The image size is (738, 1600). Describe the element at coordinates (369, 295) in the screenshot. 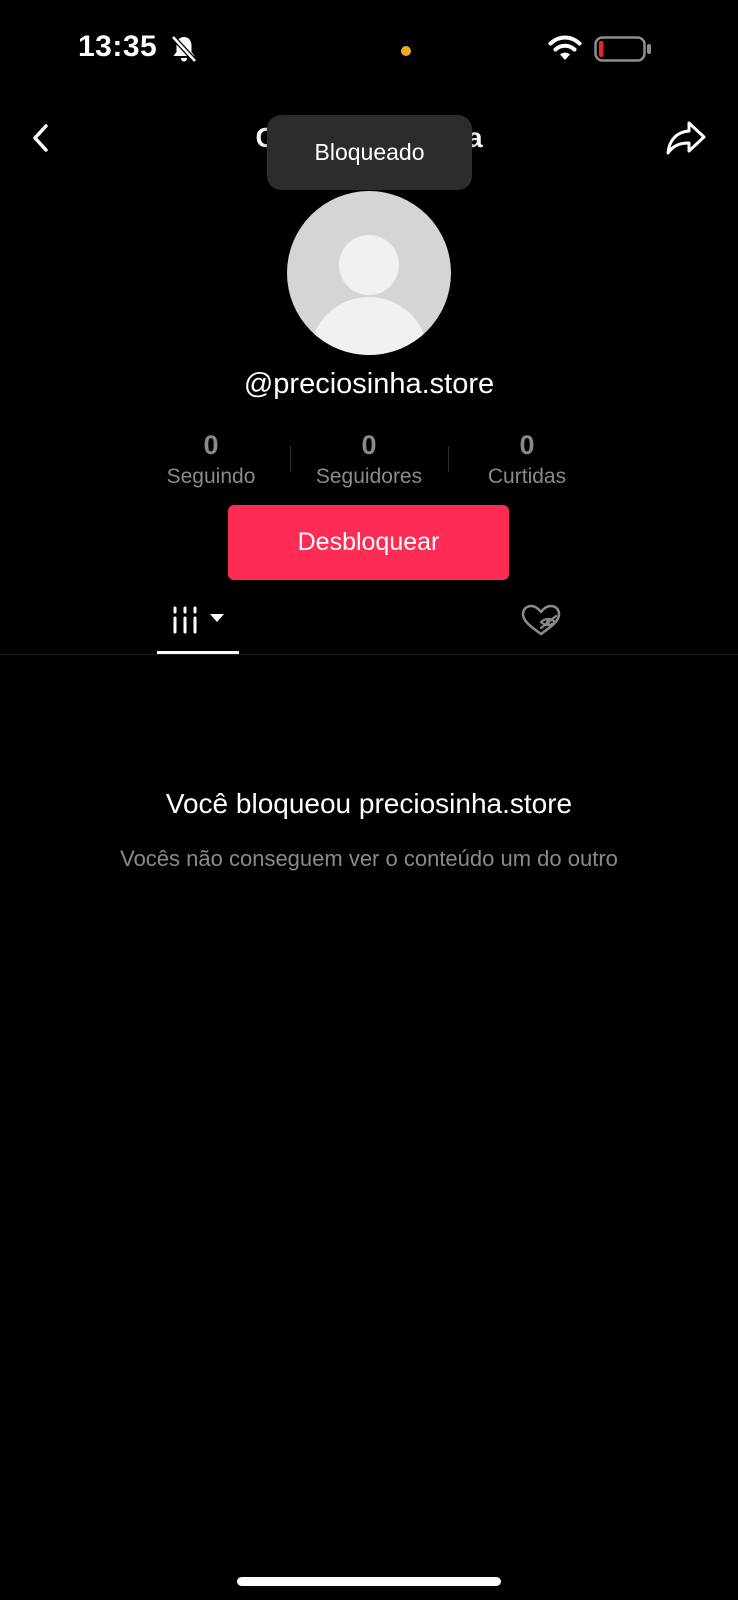

I see `default-avatar-icon` at that location.